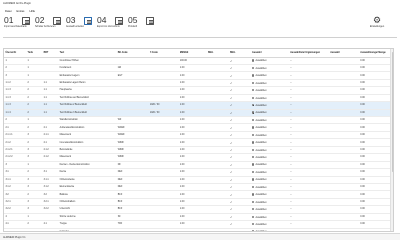  I want to click on column-header: Text, so click(87, 53).